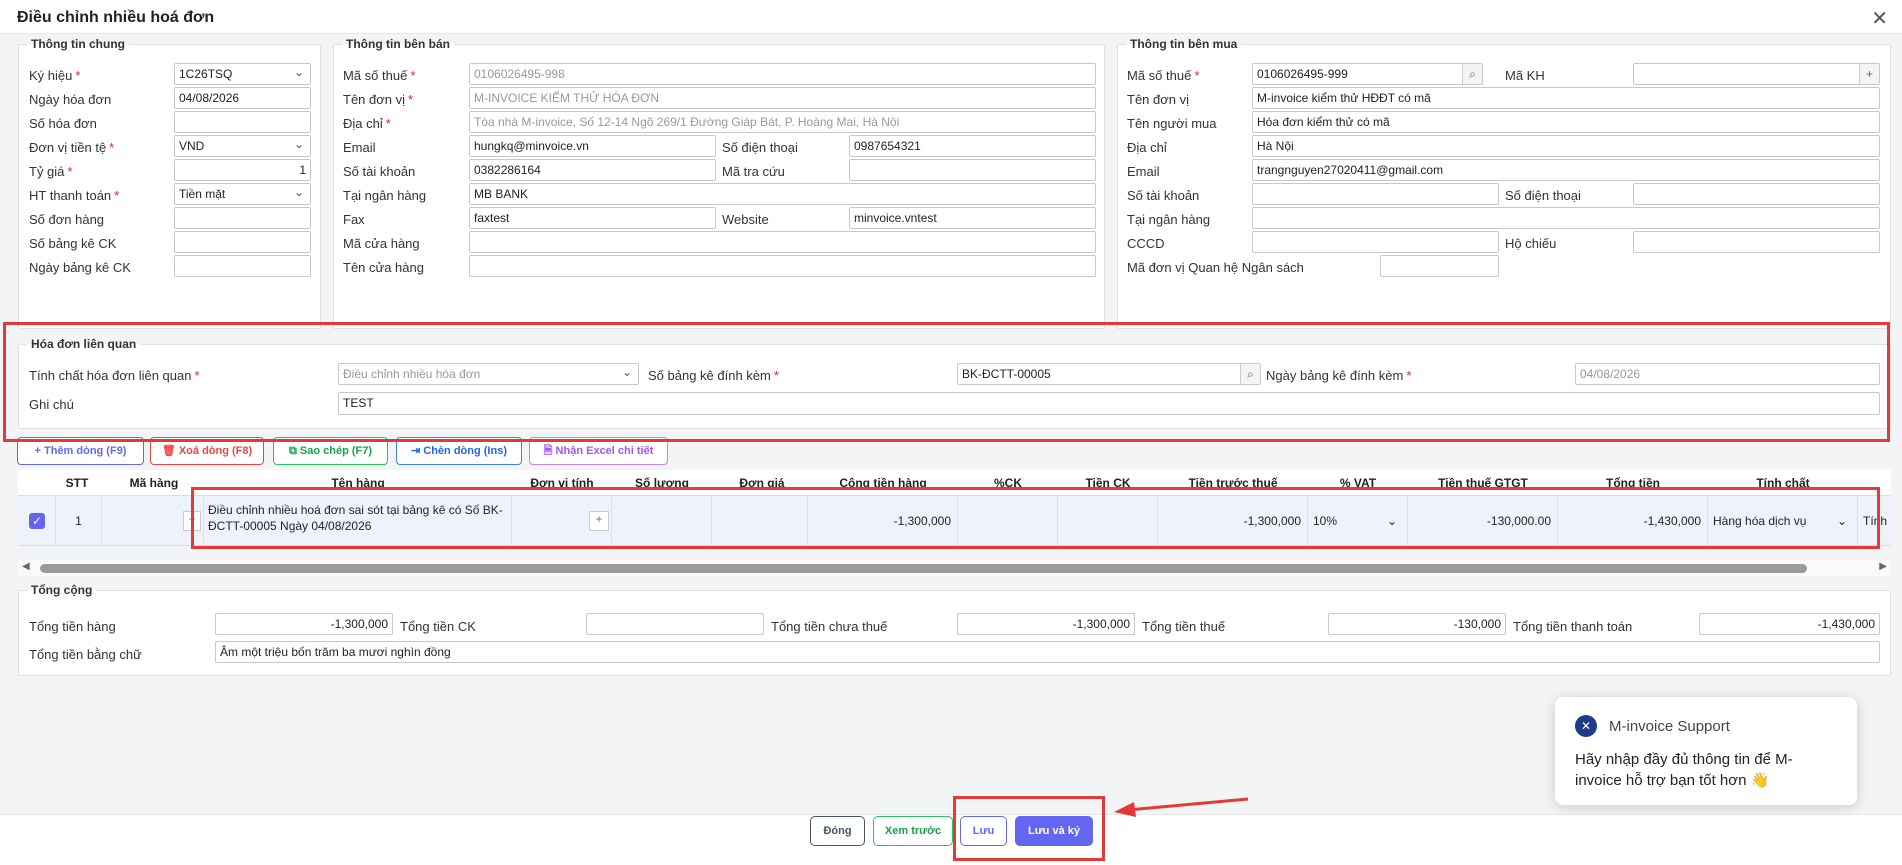 The height and width of the screenshot is (865, 1902). Describe the element at coordinates (1047, 652) in the screenshot. I see `bang-chu-input: Âm một triệu bốn trăm ba mươi nghìn đồng` at that location.